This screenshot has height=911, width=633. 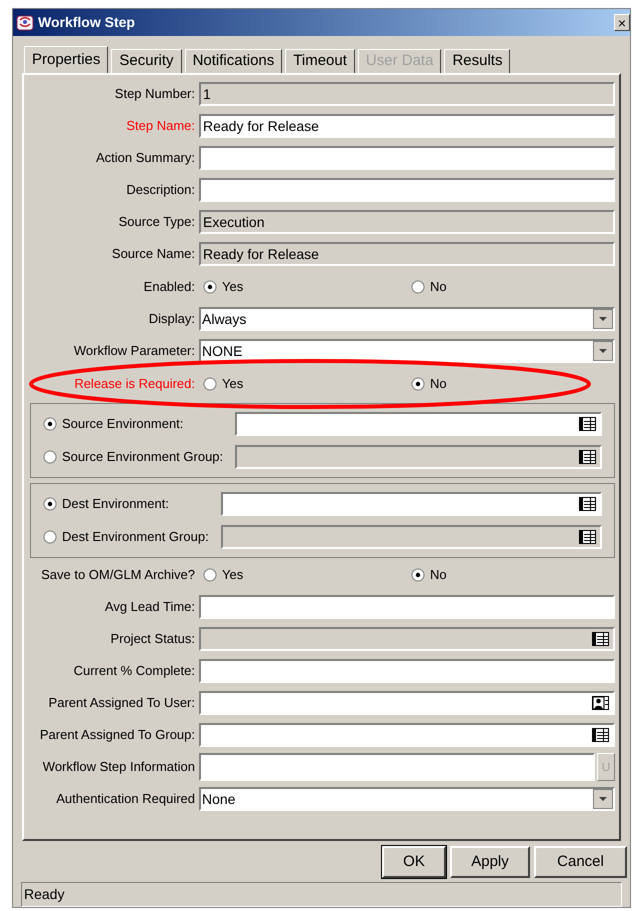 What do you see at coordinates (123, 424) in the screenshot?
I see `option-label: Source Environment:` at bounding box center [123, 424].